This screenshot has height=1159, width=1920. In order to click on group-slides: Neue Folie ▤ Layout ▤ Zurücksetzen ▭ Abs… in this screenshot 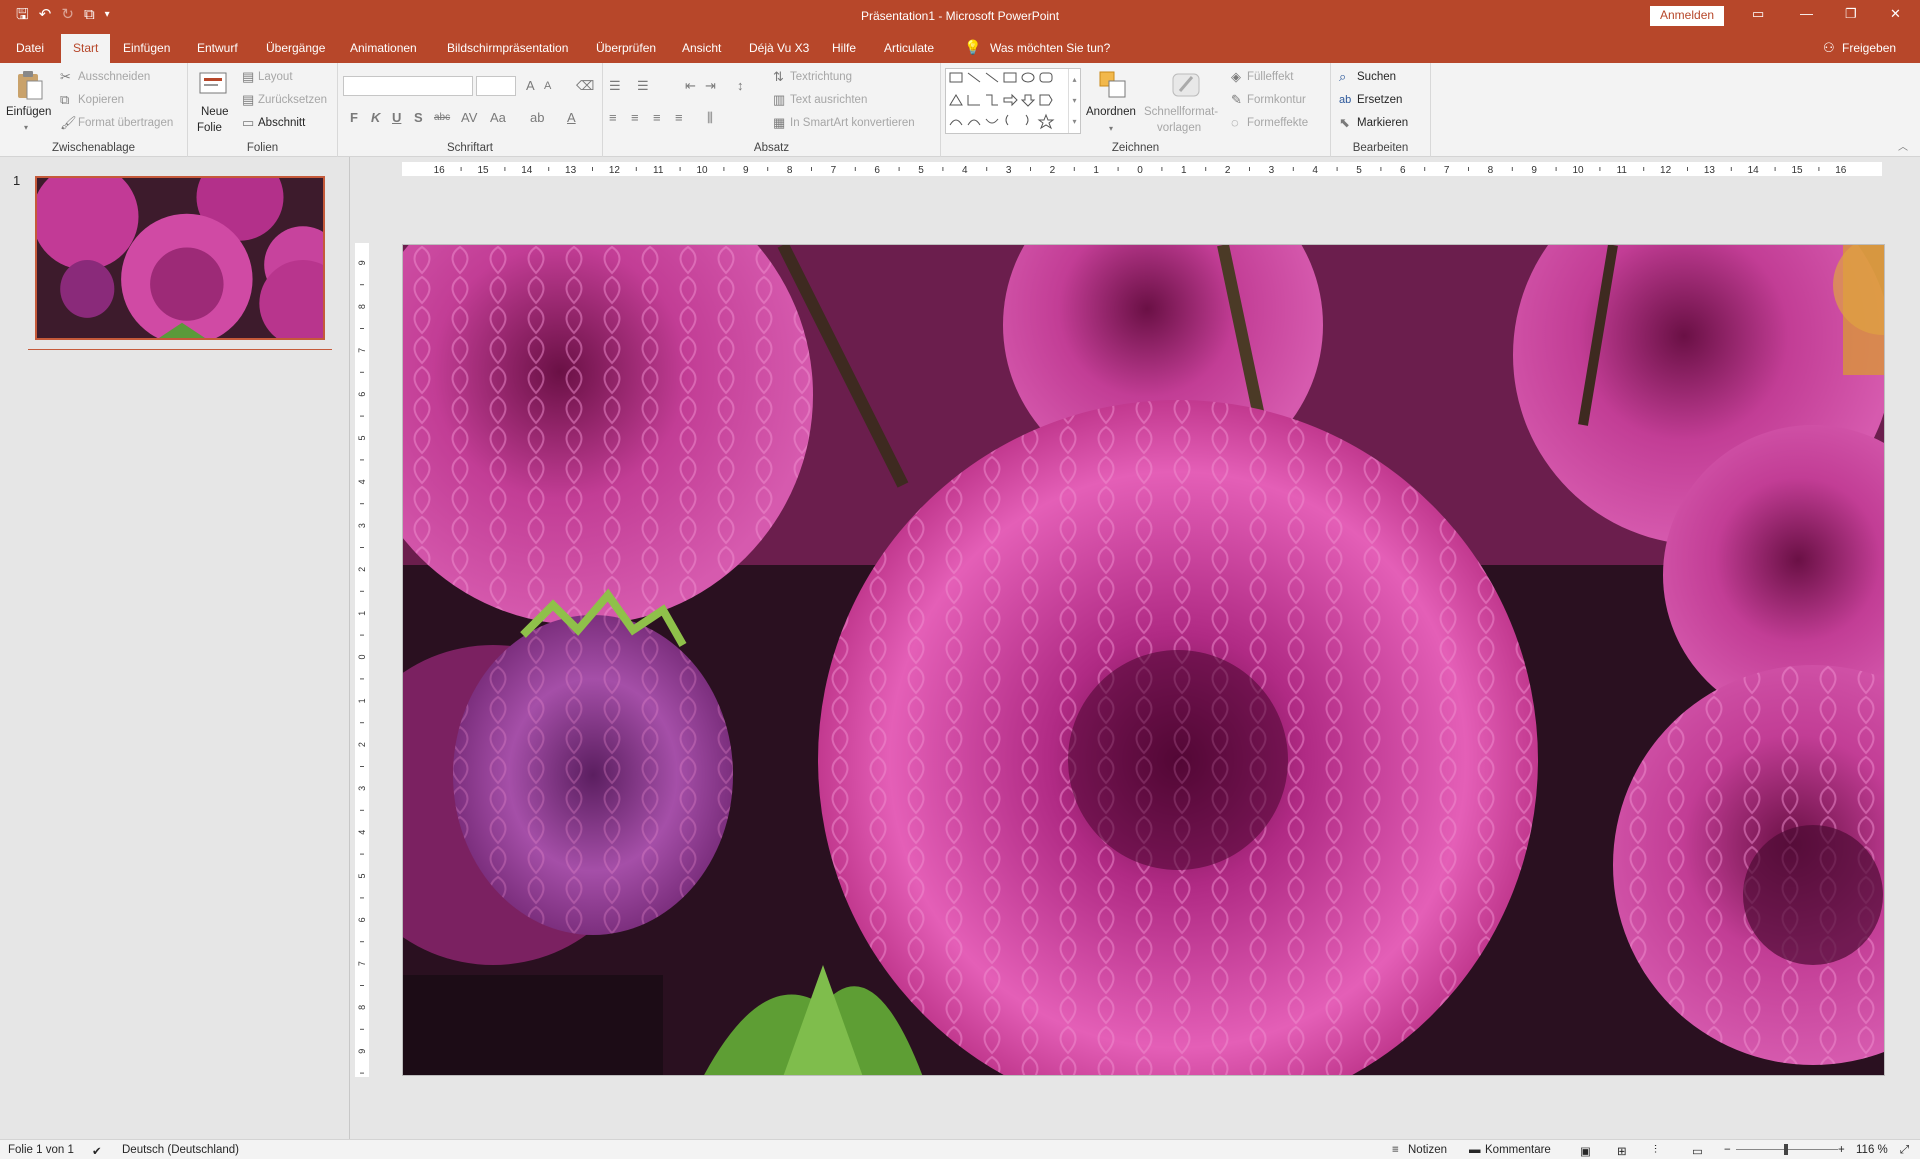, I will do `click(263, 110)`.